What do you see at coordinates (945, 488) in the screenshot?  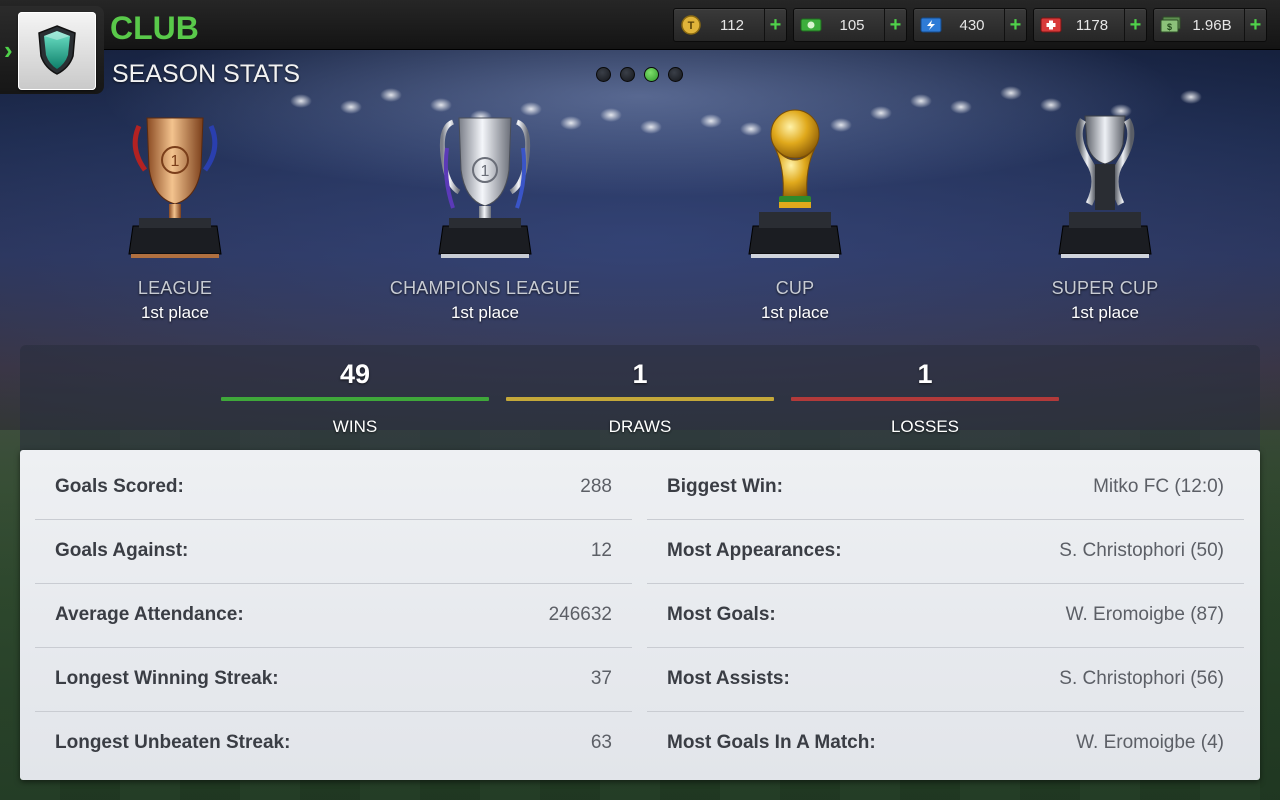 I see `stat-row: Biggest Win: Mitko FC (12:0)` at bounding box center [945, 488].